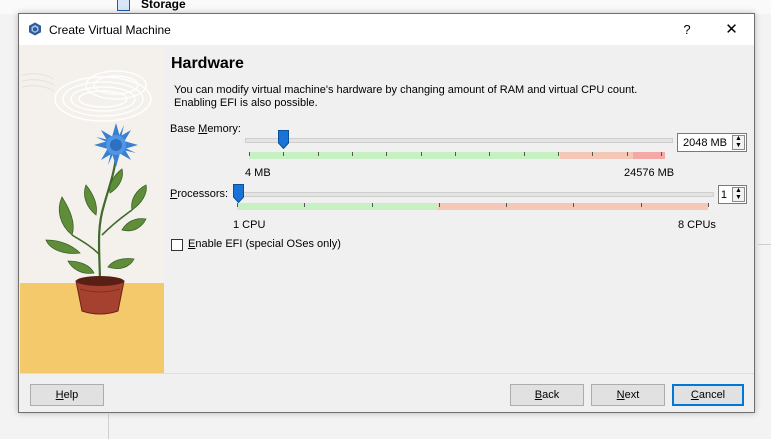 The width and height of the screenshot is (771, 439). What do you see at coordinates (387, 392) in the screenshot?
I see `button-bar: Help Back Next Cancel` at bounding box center [387, 392].